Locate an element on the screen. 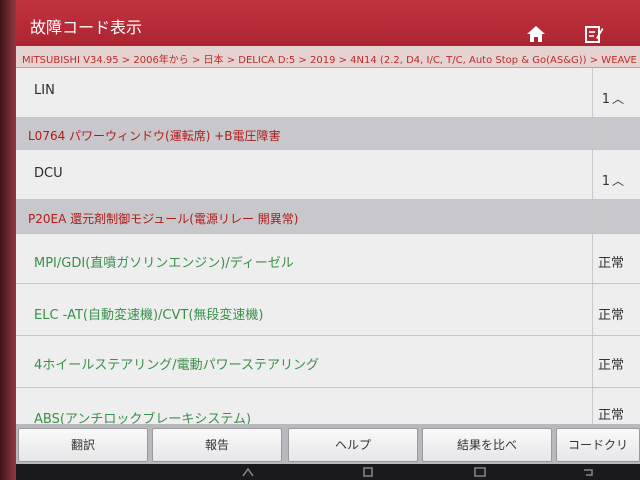 This screenshot has width=640, height=480. module-row-dcu: DCU 1 ︿ is located at coordinates (328, 175).